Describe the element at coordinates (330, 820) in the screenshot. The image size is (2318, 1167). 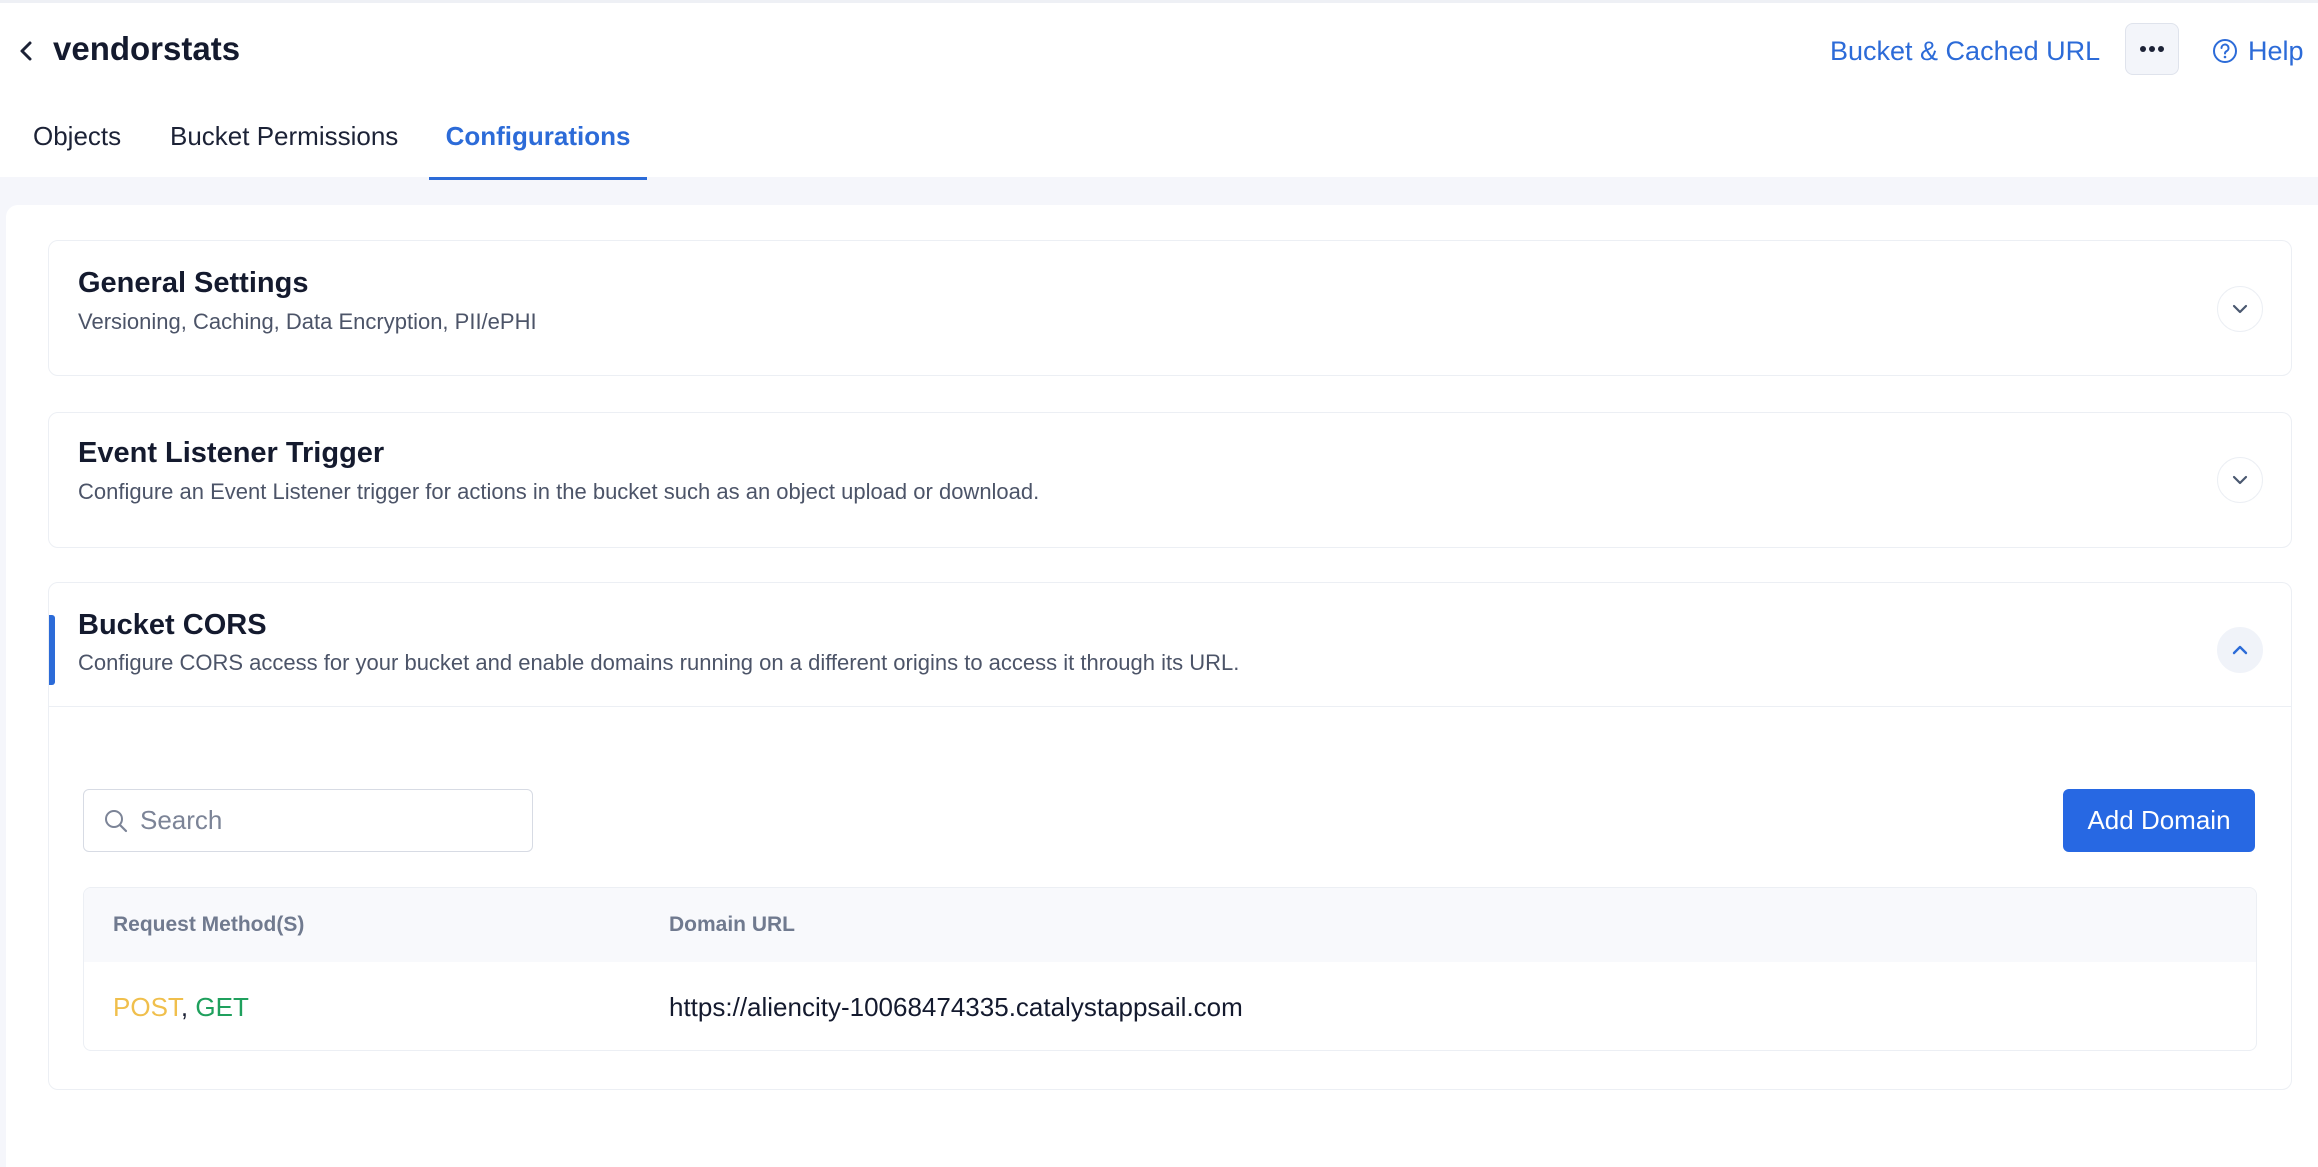
I see `search-input` at that location.